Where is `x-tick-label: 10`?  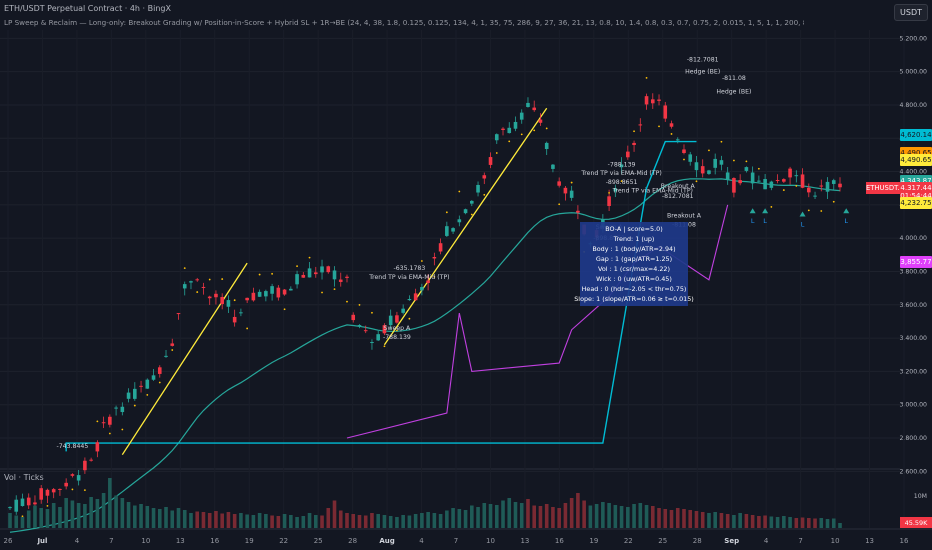 x-tick-label: 10 is located at coordinates (490, 541).